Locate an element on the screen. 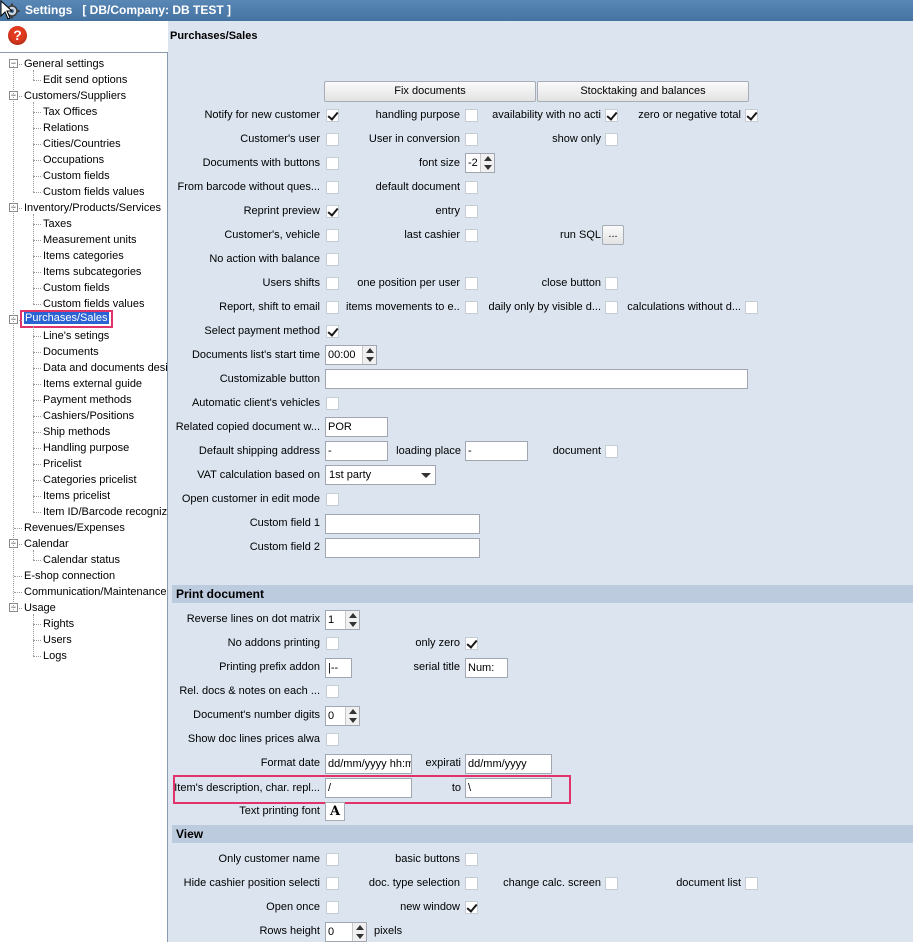 Image resolution: width=913 pixels, height=942 pixels. reverse-lines-stepper: 1 is located at coordinates (342, 620).